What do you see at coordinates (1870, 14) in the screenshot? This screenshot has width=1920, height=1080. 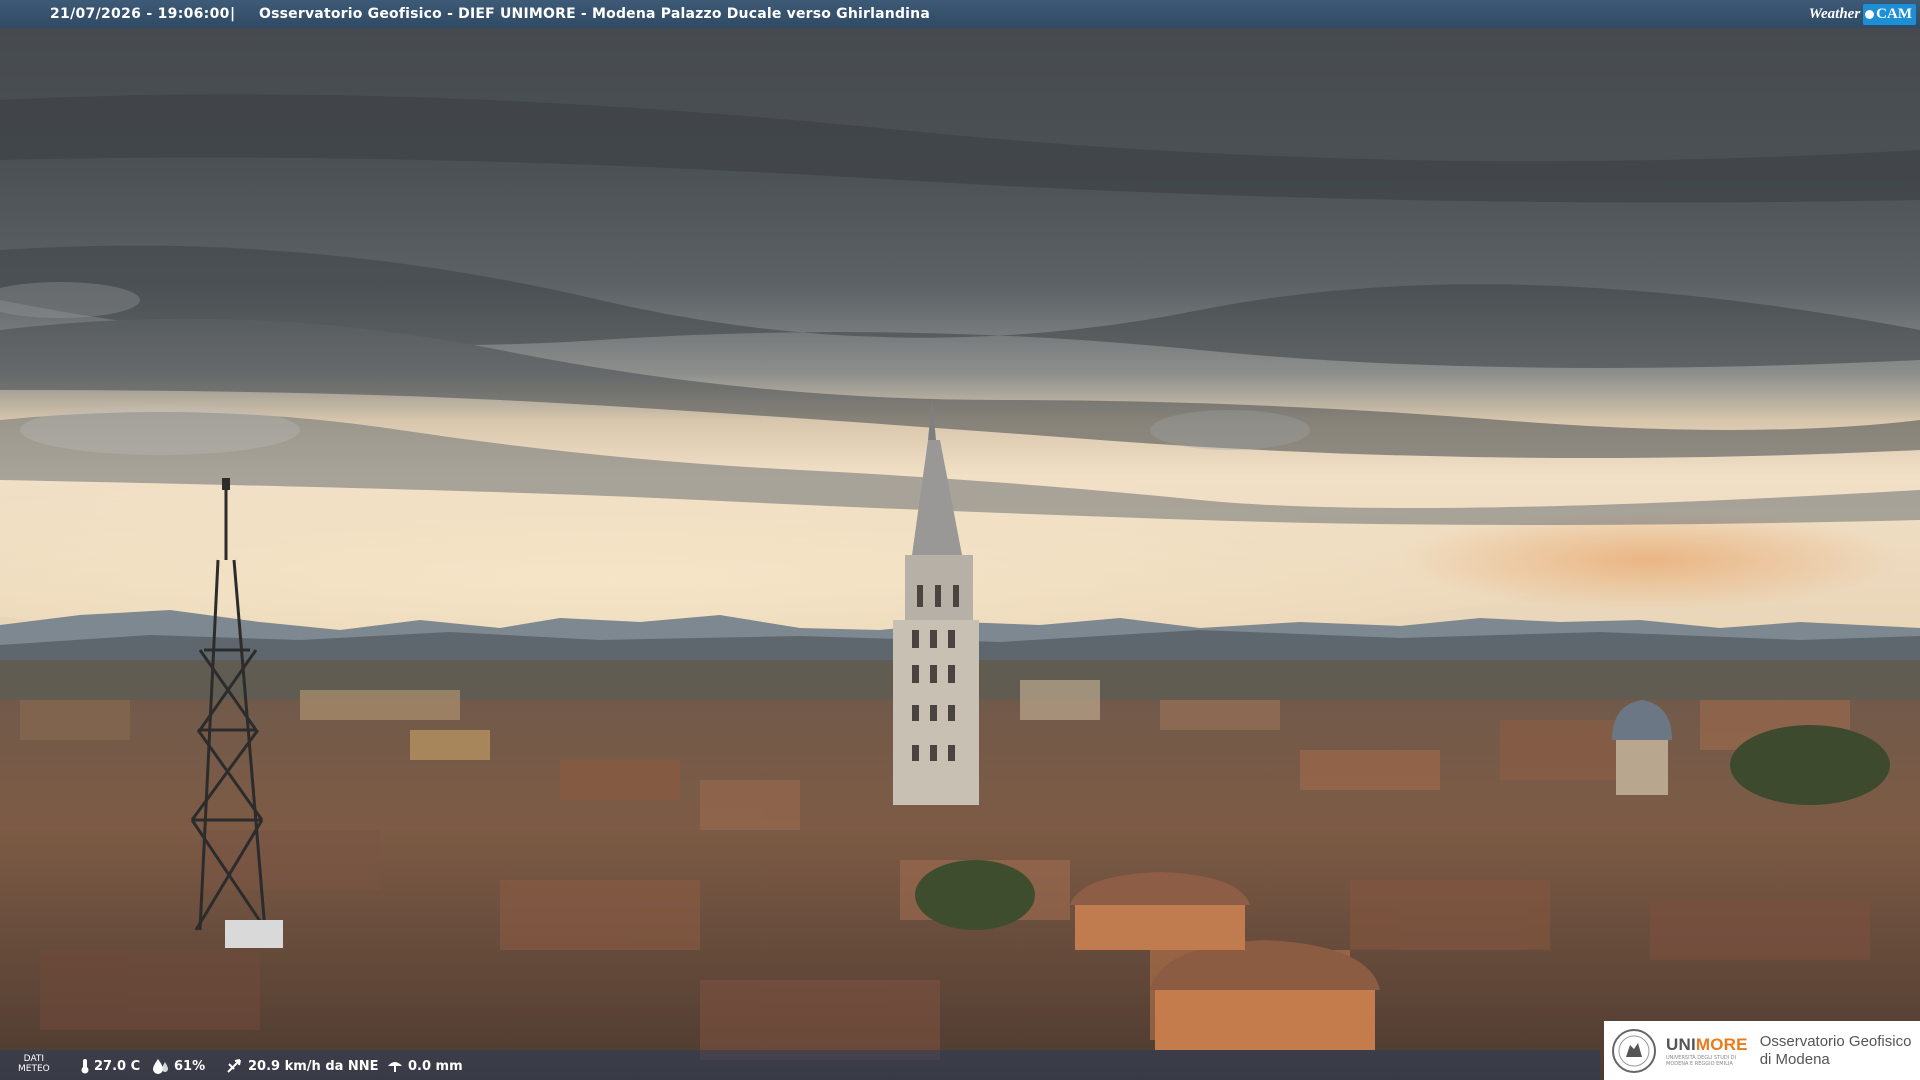 I see `lens-icon` at bounding box center [1870, 14].